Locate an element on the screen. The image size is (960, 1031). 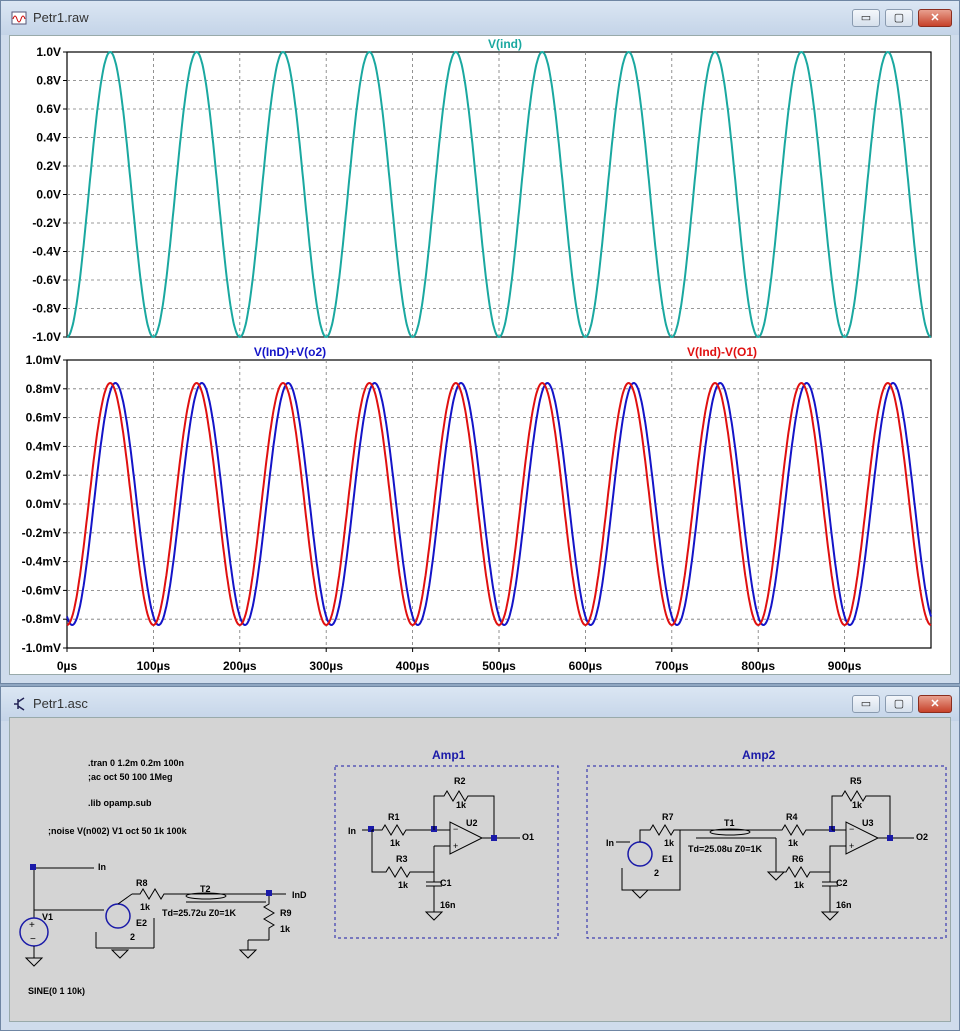
x-tick-label: 100µs is located at coordinates (154, 666).